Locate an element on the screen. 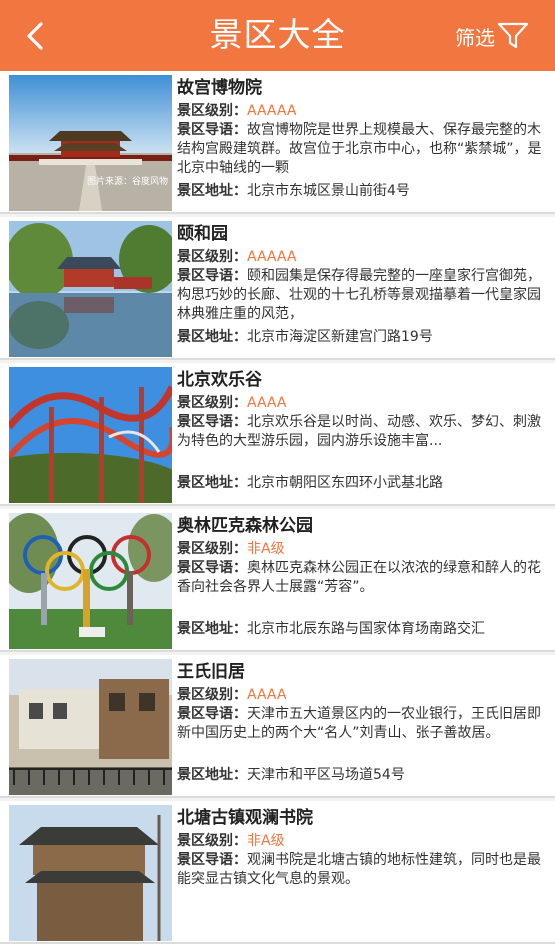 Image resolution: width=555 pixels, height=944 pixels. spot-address: 景区地址：北京市北辰东路与国家体育场南路交汇 is located at coordinates (331, 629).